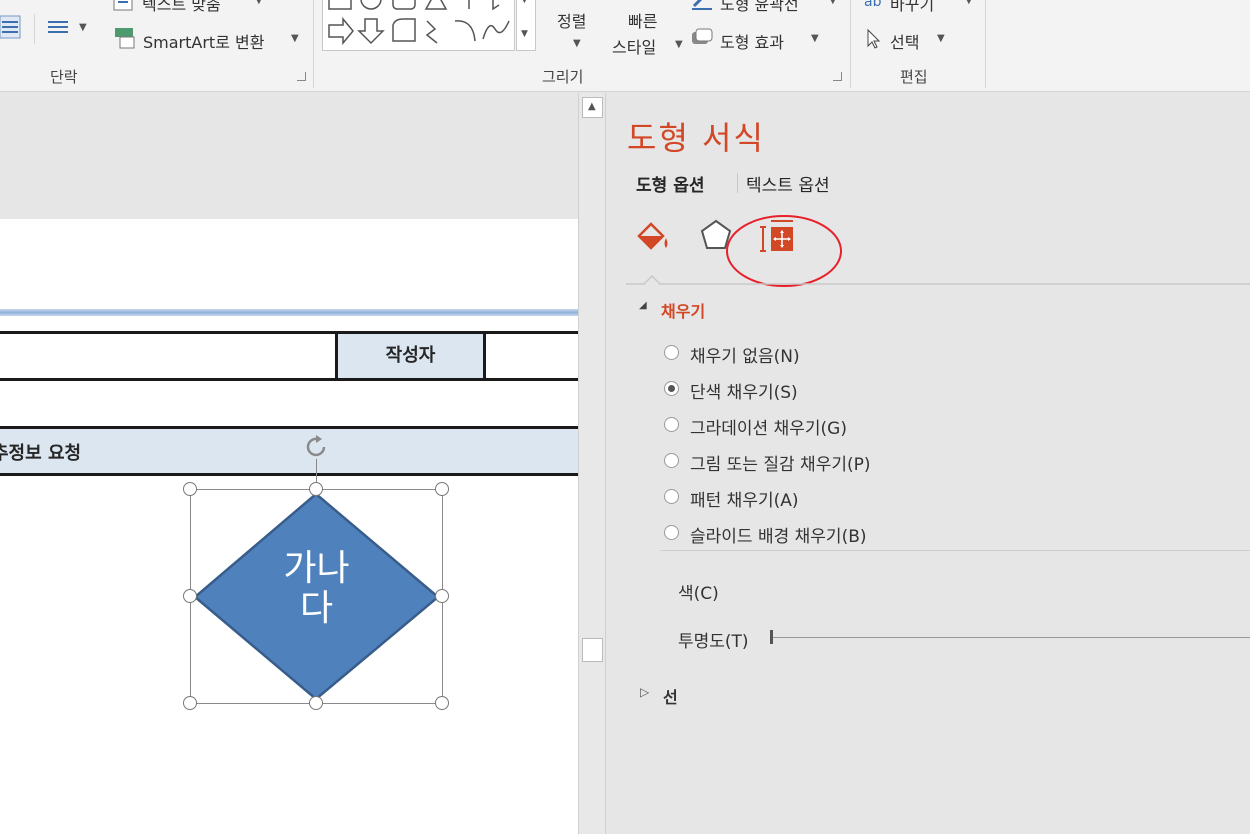 This screenshot has height=834, width=1250. Describe the element at coordinates (745, 357) in the screenshot. I see `fill-option-label: 채우기 없음(N)` at that location.